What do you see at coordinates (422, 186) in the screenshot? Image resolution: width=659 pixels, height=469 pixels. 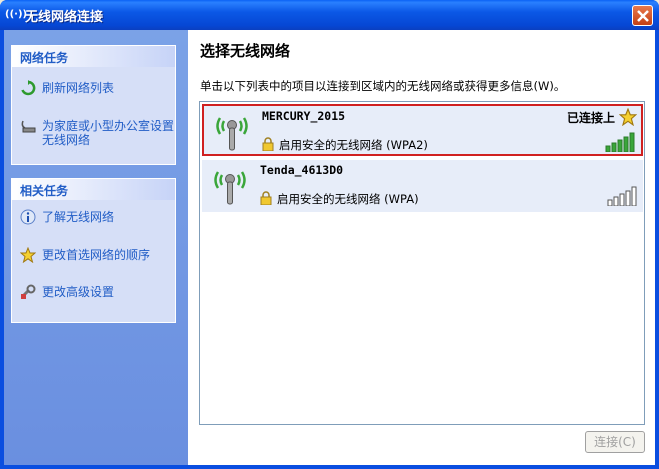 I see `network-item-tenda: Tenda_4613D0 启用安全的无线网络 (WPA)` at bounding box center [422, 186].